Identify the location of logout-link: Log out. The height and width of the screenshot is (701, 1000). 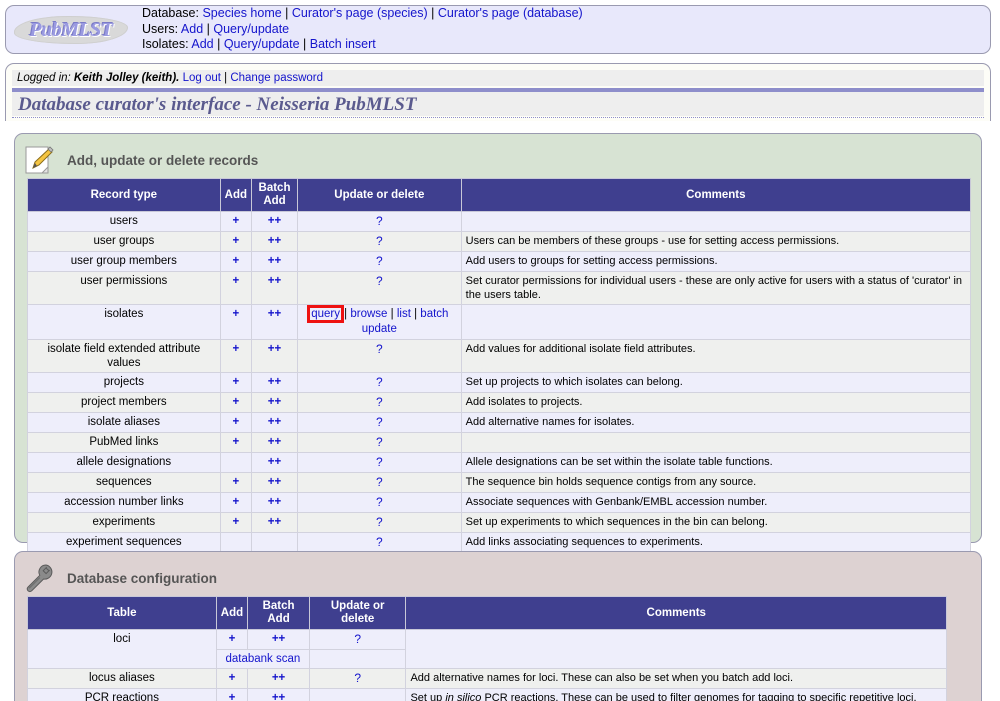
(202, 78).